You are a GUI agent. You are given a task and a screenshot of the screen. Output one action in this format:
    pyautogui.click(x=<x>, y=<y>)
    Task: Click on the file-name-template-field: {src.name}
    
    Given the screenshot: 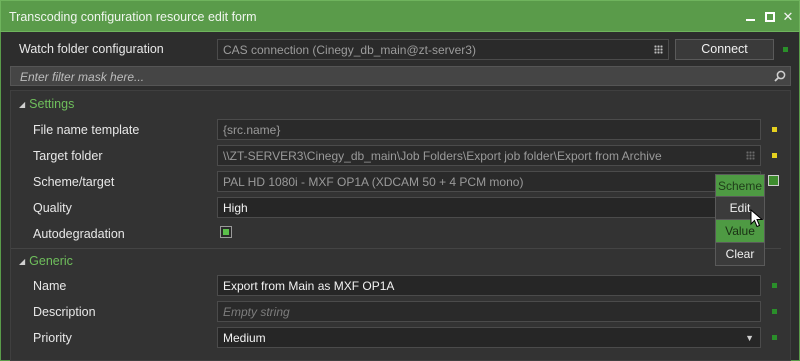 What is the action you would take?
    pyautogui.click(x=489, y=129)
    